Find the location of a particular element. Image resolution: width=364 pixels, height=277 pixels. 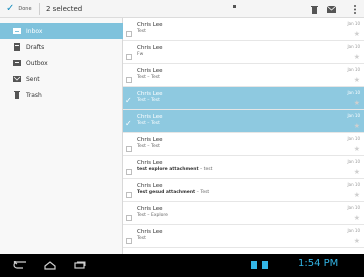

message-subject: Test – Explore is located at coordinates (152, 215).